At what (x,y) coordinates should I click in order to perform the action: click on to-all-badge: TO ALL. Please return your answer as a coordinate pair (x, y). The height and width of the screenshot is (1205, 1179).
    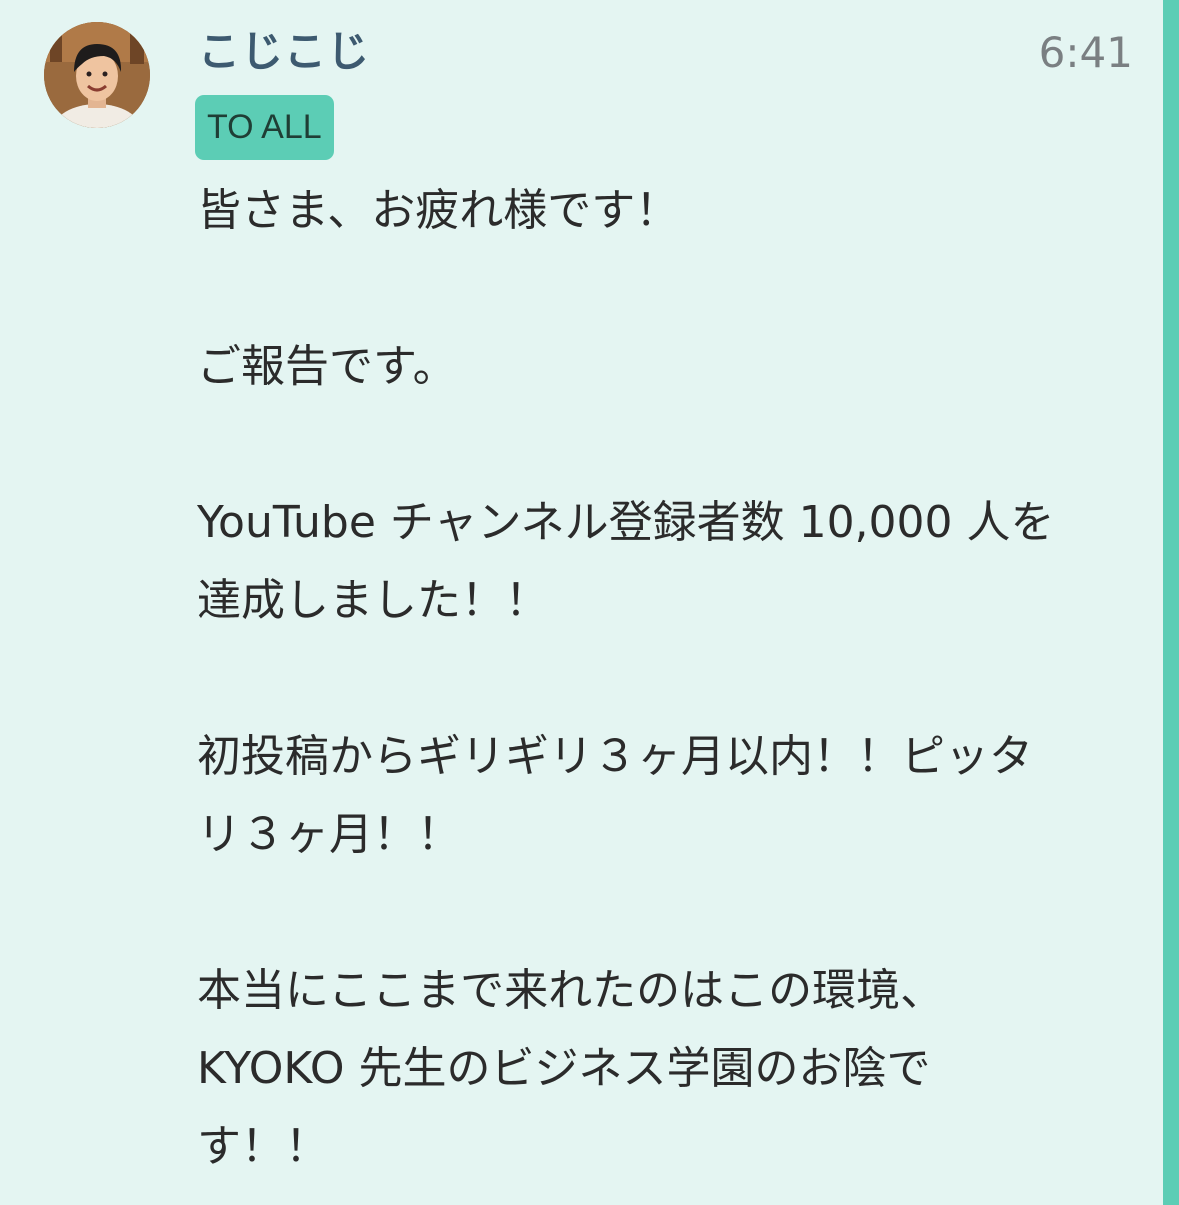
    Looking at the image, I should click on (264, 127).